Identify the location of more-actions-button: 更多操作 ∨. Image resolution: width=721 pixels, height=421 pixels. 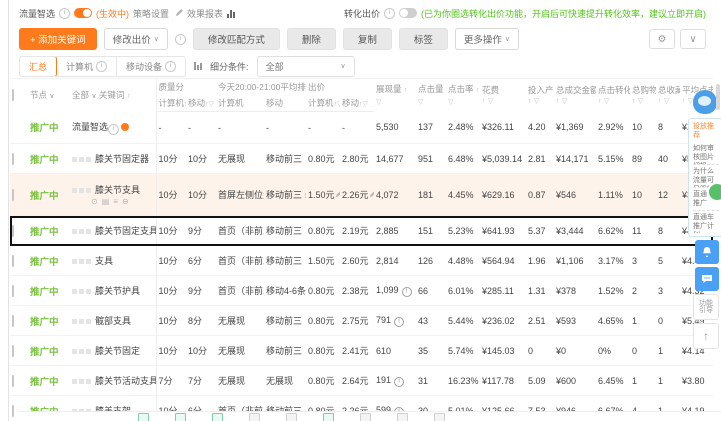
(487, 39).